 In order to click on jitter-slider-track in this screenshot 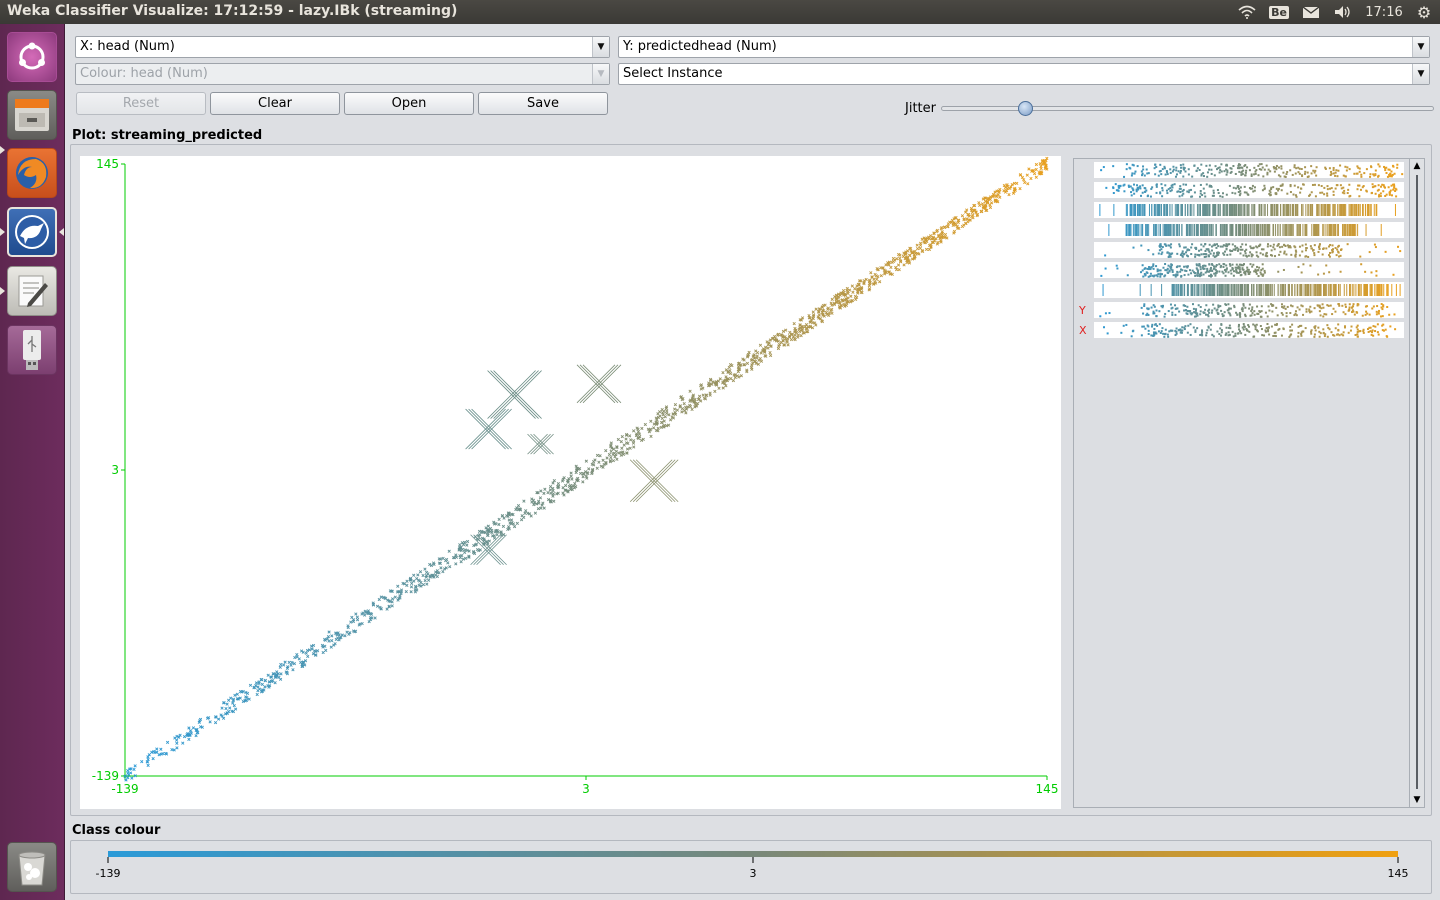, I will do `click(1187, 108)`.